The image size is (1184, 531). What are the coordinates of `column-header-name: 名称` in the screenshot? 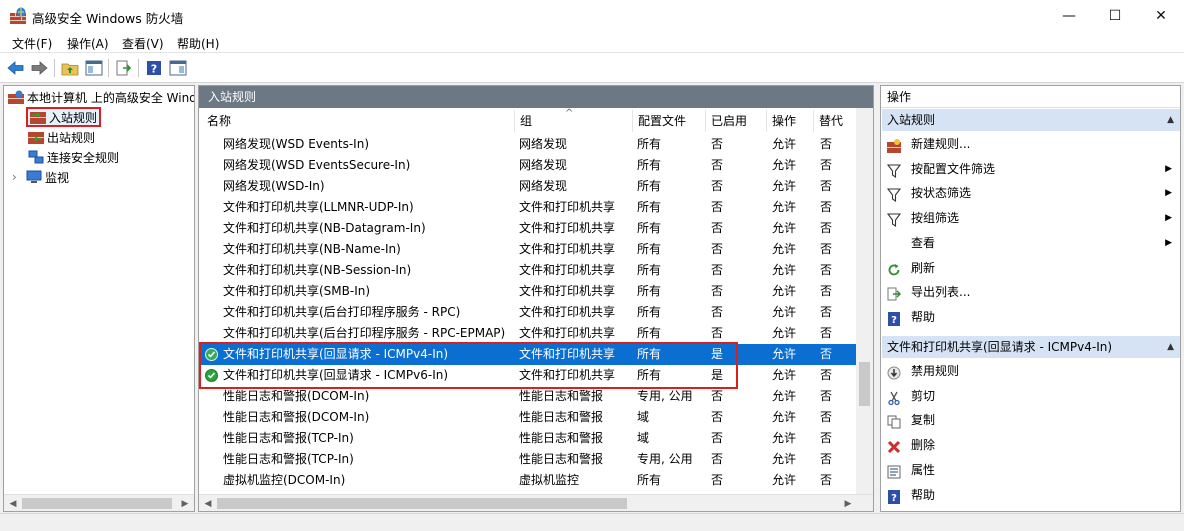 It's located at (358, 121).